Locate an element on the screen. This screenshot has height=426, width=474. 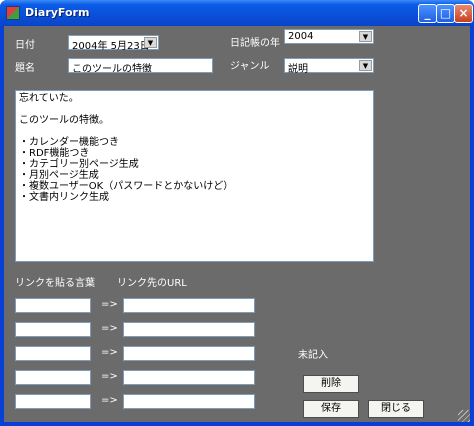
minimize-button: _ is located at coordinates (427, 13).